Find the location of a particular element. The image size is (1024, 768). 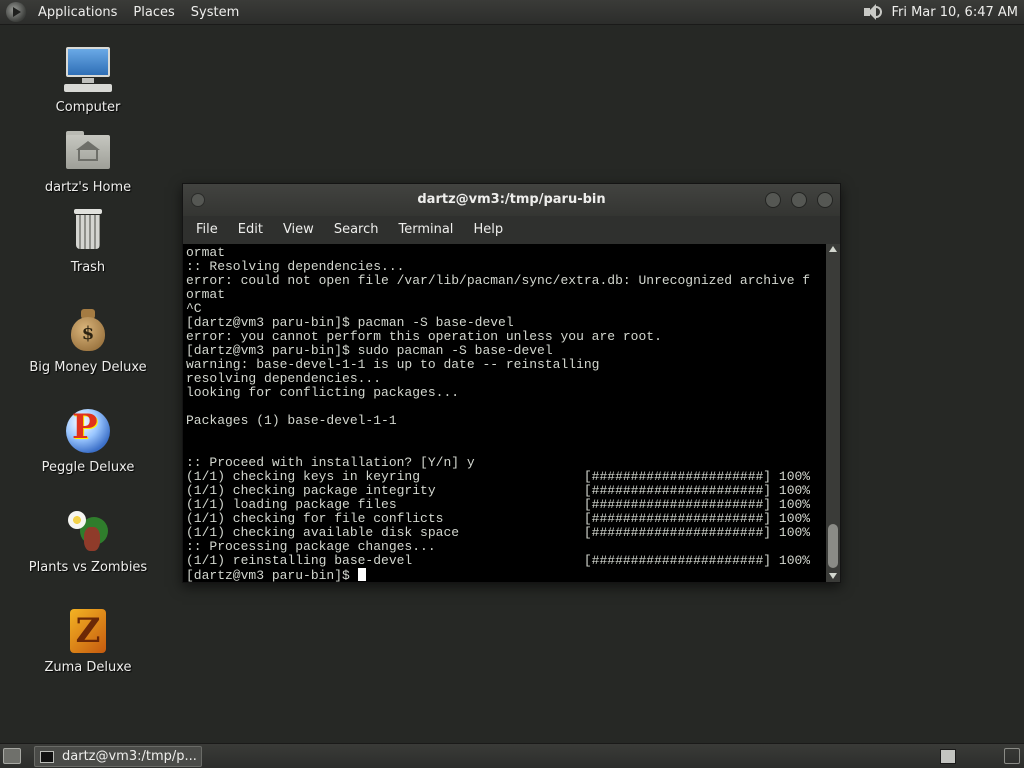

zuma-icon: Z is located at coordinates (88, 631).